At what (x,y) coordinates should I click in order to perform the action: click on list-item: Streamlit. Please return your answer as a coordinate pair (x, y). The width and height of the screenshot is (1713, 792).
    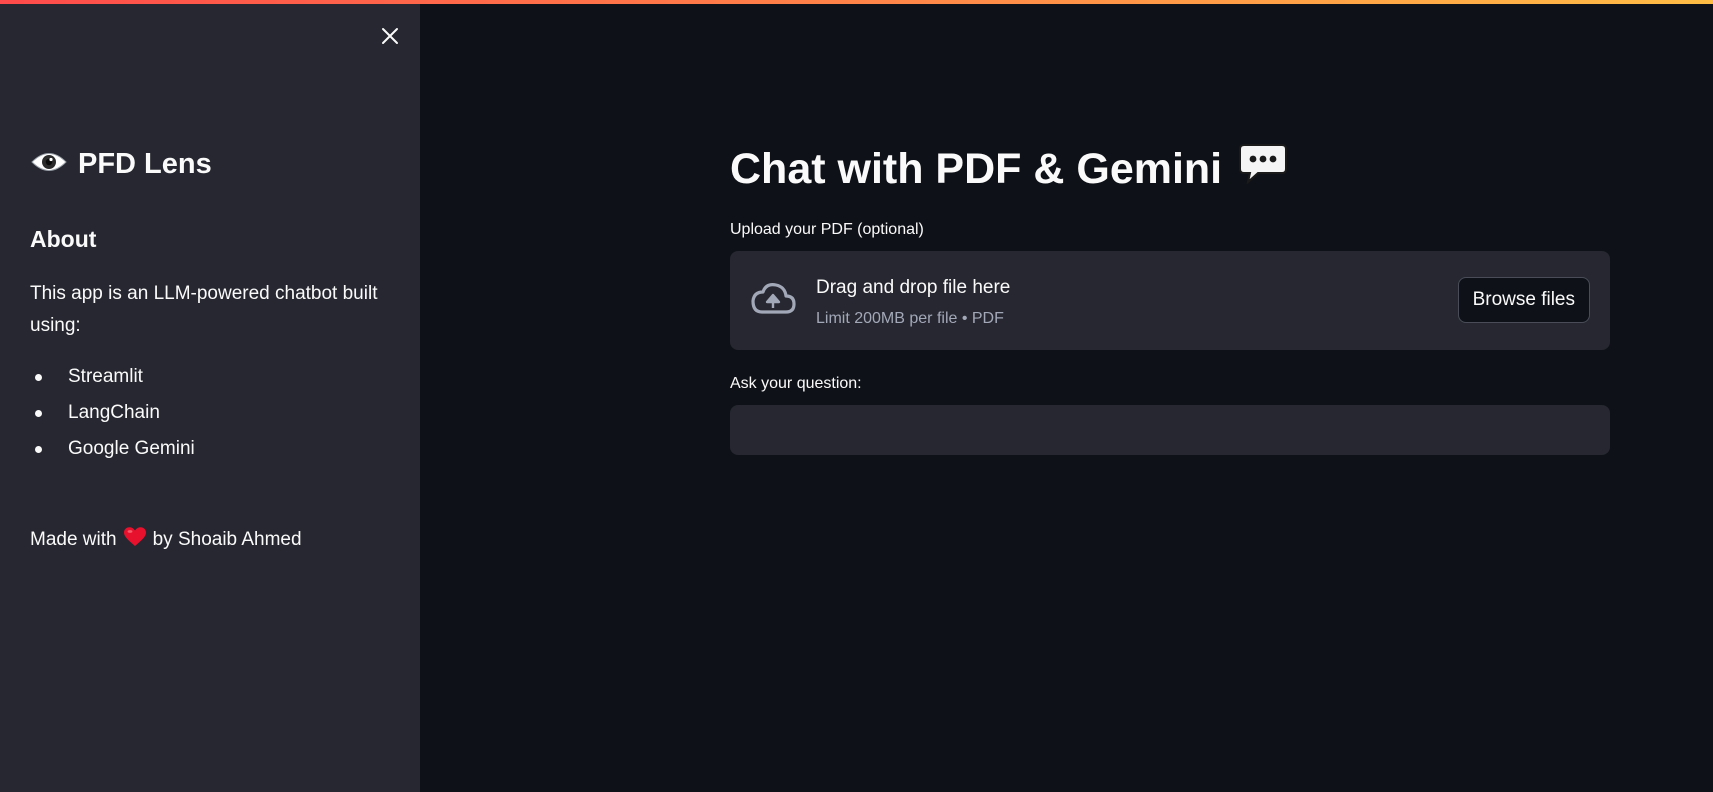
    Looking at the image, I should click on (112, 377).